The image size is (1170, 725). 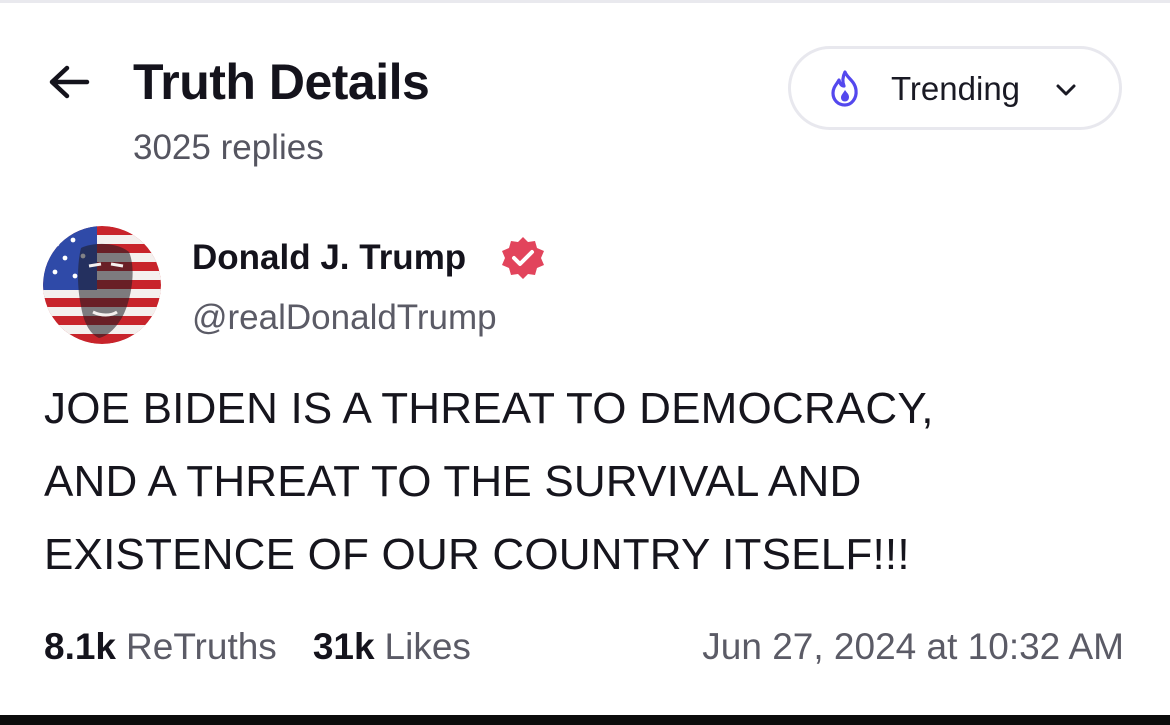 I want to click on likes-count: 31k, so click(x=343, y=646).